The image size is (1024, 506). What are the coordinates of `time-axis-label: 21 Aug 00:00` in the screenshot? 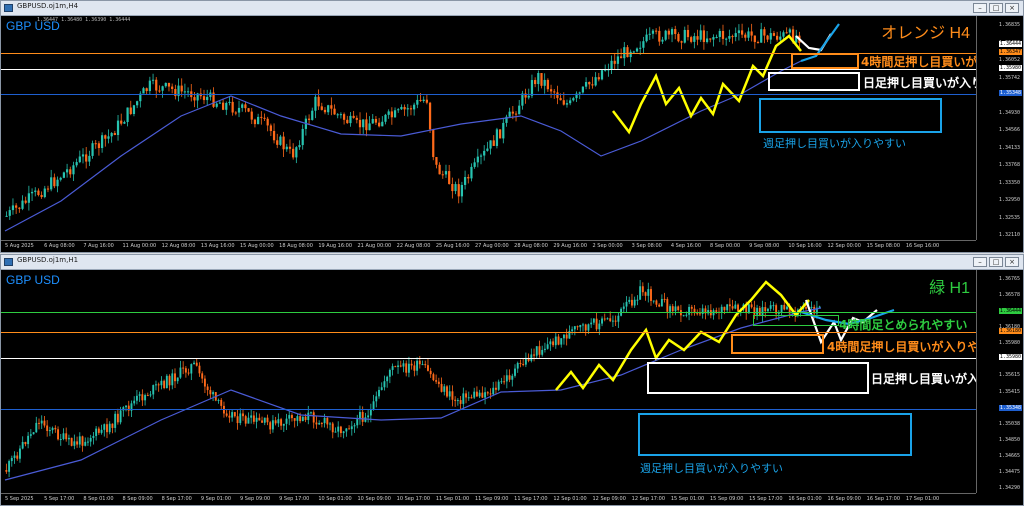 It's located at (374, 246).